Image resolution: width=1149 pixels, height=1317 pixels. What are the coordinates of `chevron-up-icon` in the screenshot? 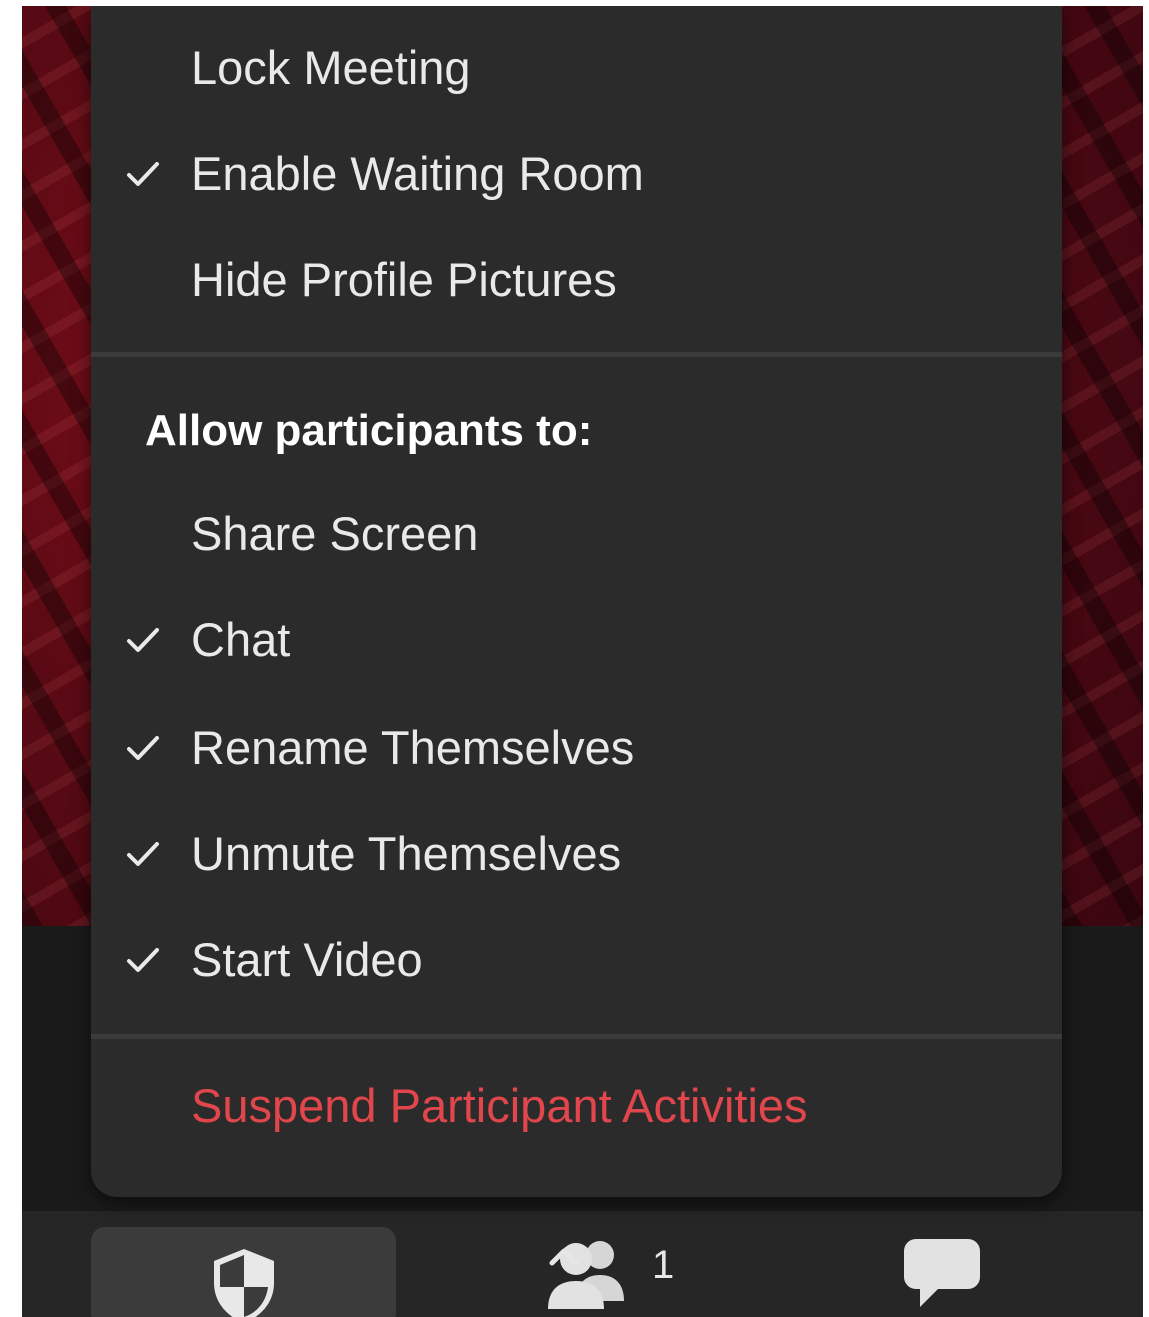 It's located at (564, 1257).